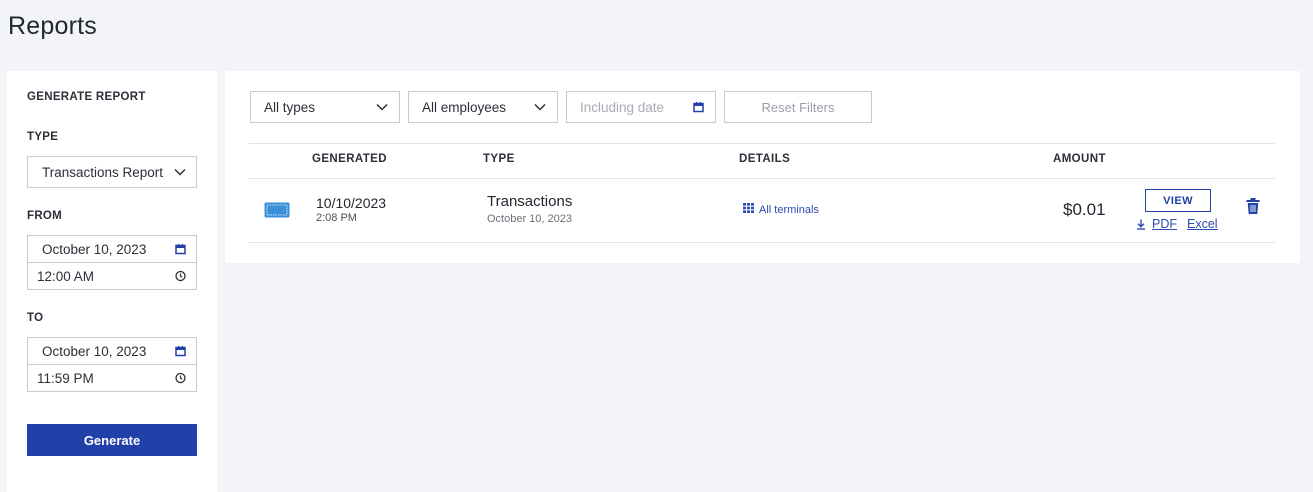 This screenshot has height=492, width=1313. Describe the element at coordinates (1202, 224) in the screenshot. I see `excel-download-link: Excel` at that location.